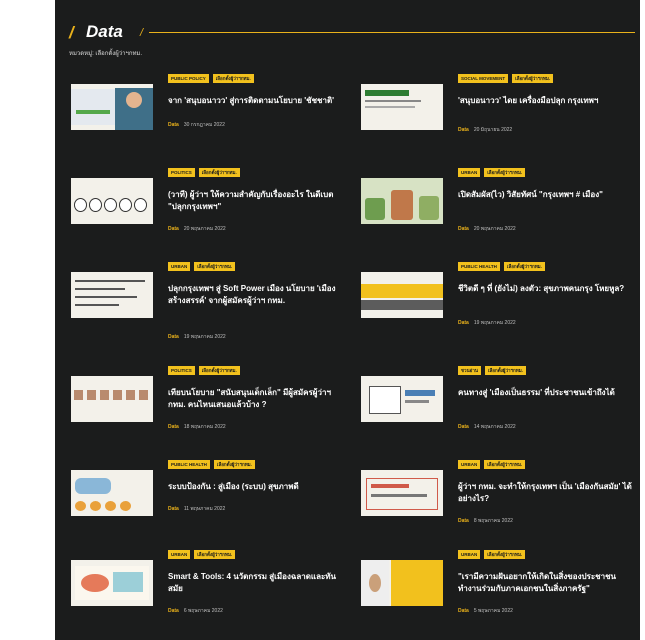  What do you see at coordinates (392, 32) in the screenshot?
I see `header-divider` at bounding box center [392, 32].